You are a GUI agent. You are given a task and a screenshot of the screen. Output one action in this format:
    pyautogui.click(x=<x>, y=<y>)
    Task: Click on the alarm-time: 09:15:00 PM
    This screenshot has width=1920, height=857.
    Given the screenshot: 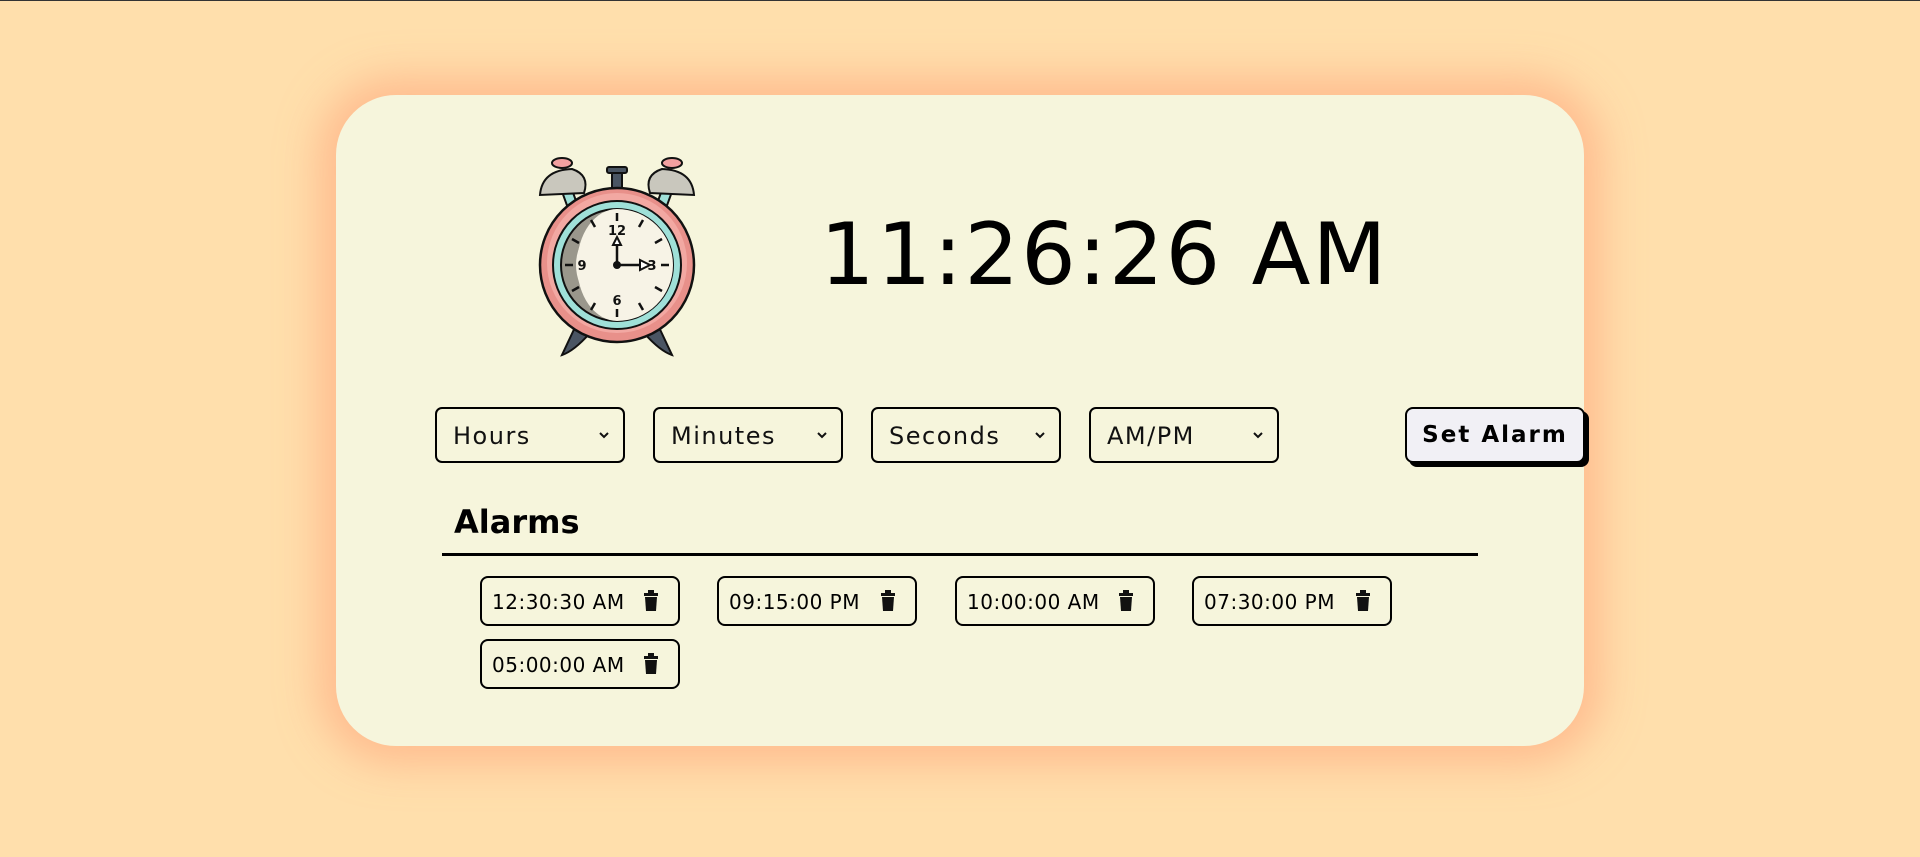 What is the action you would take?
    pyautogui.click(x=794, y=602)
    